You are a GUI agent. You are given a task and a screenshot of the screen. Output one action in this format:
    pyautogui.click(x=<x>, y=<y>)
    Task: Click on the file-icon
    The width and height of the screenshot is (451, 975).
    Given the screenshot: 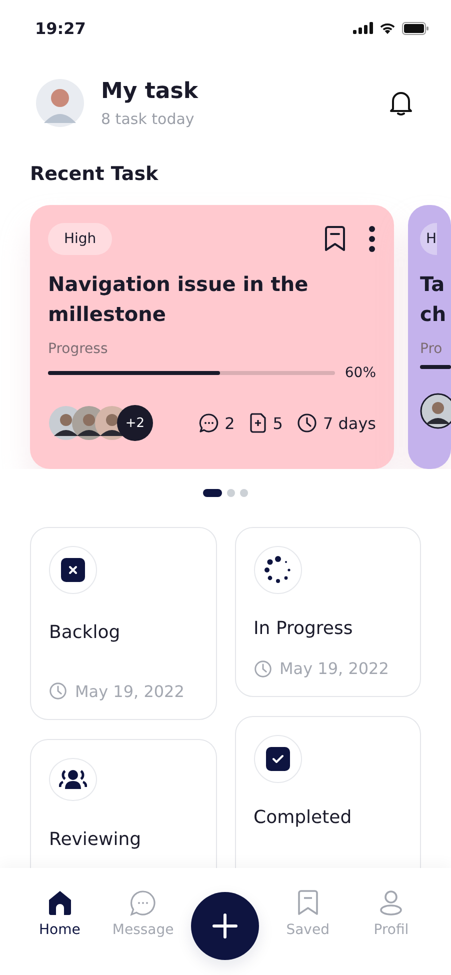 What is the action you would take?
    pyautogui.click(x=257, y=423)
    